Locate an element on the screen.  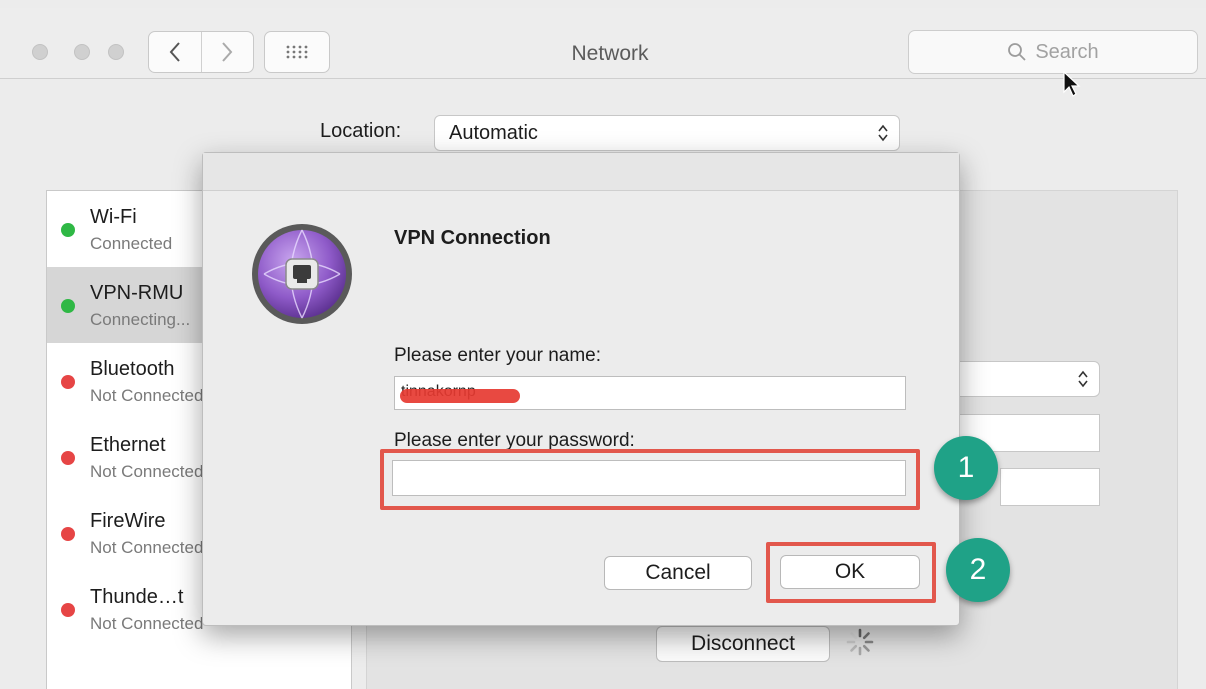
service-name: Bluetooth is located at coordinates (132, 369).